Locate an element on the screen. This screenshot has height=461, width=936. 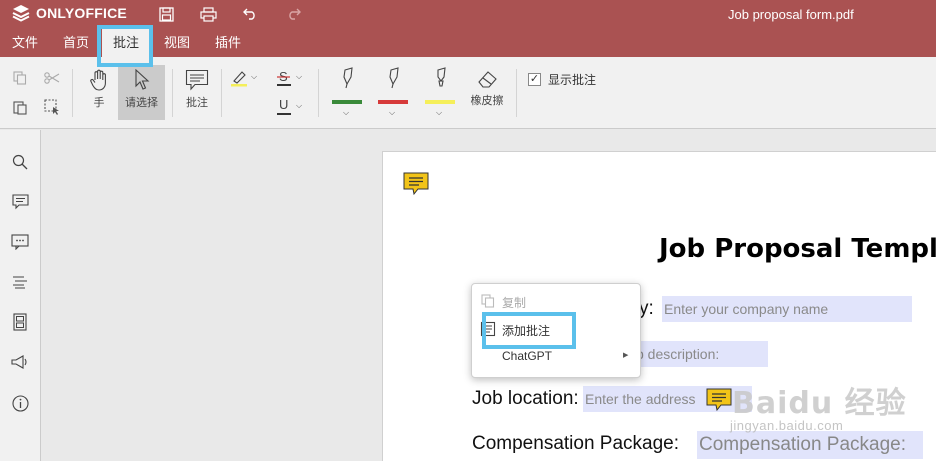
chat-icon is located at coordinates (20, 242).